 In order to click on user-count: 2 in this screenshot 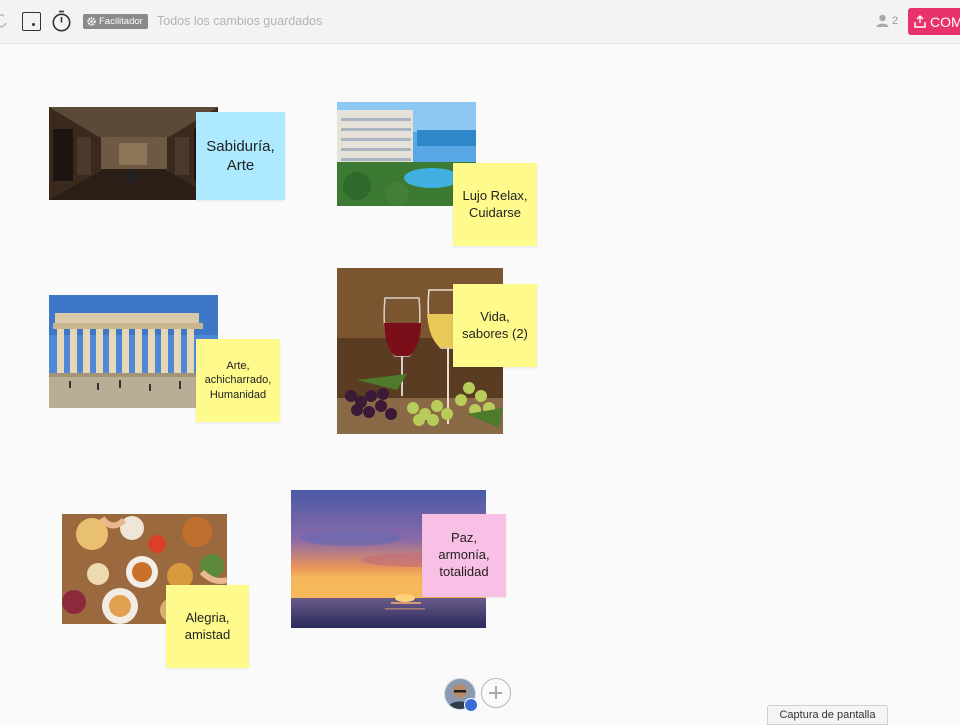, I will do `click(895, 20)`.